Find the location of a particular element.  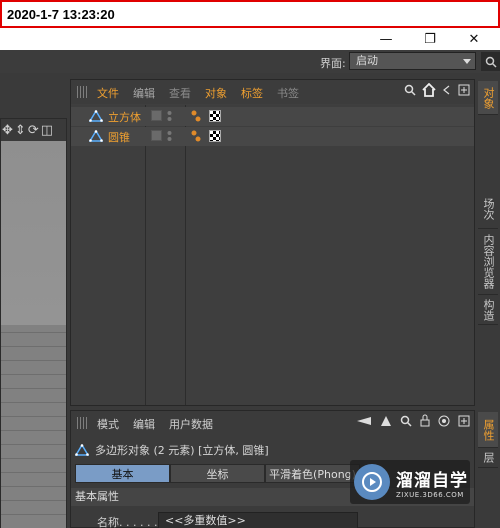

home-icon is located at coordinates (429, 90).